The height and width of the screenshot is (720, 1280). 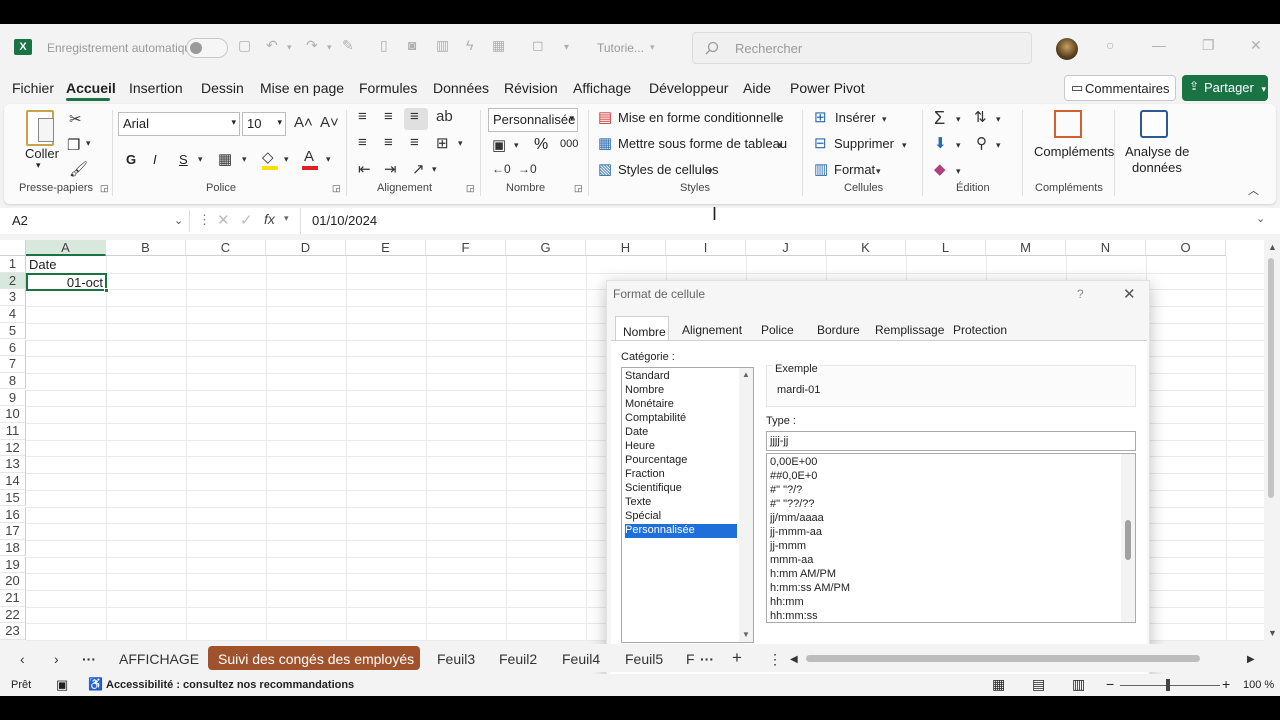 What do you see at coordinates (364, 169) in the screenshot?
I see `decrease-indent-icon: ⇤` at bounding box center [364, 169].